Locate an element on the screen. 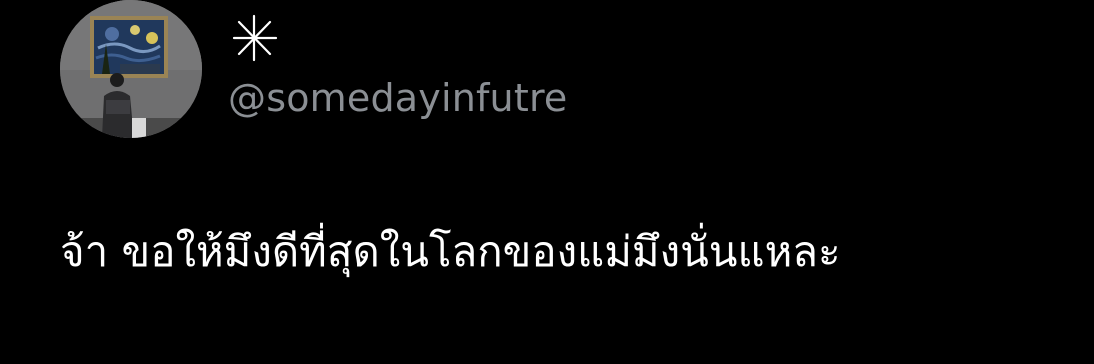  author-handle: @somedayinfutre is located at coordinates (398, 98).